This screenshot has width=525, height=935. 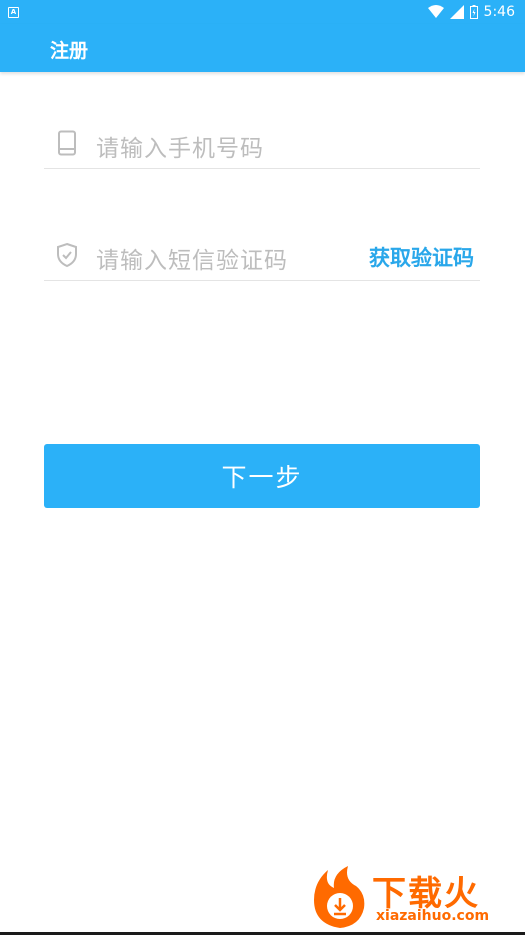 What do you see at coordinates (456, 12) in the screenshot?
I see `cell-signal-icon` at bounding box center [456, 12].